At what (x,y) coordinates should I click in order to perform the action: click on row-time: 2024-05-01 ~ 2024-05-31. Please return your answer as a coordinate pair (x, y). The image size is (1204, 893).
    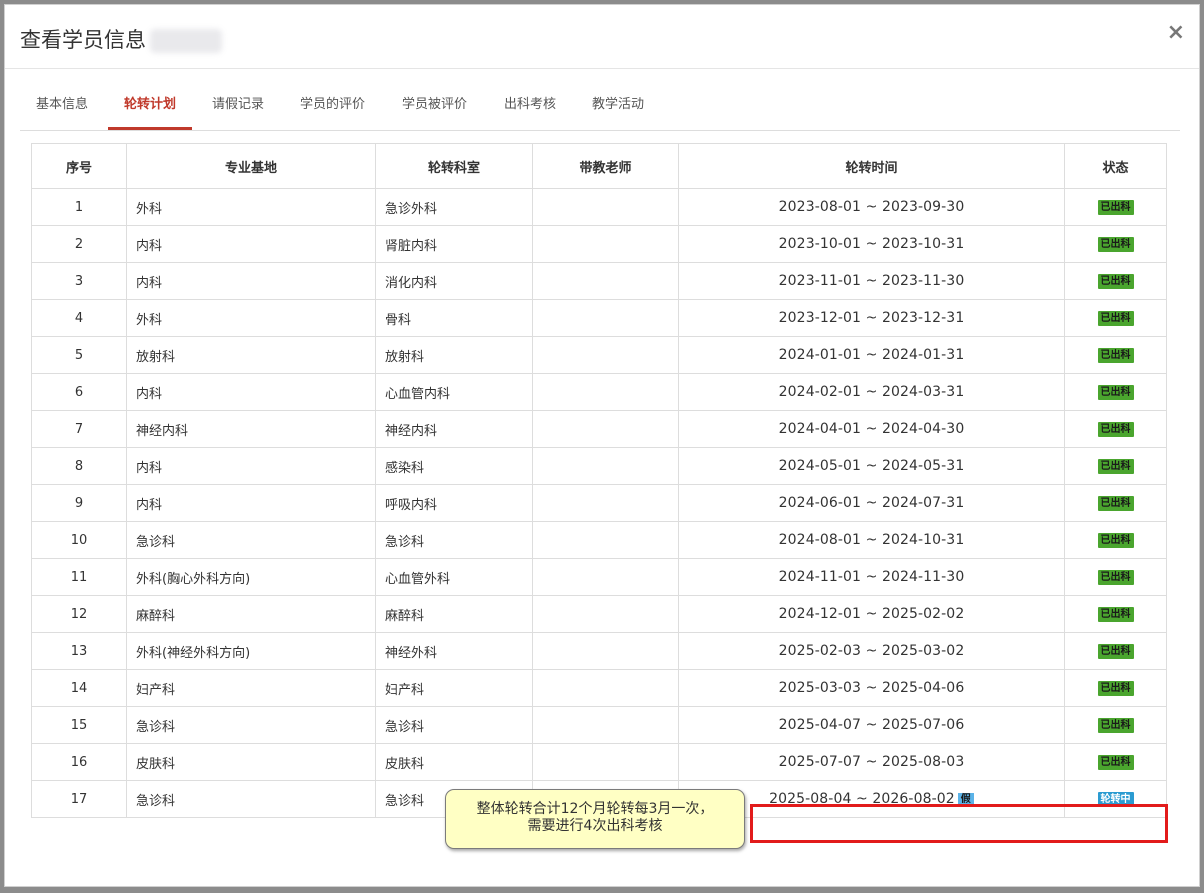
    Looking at the image, I should click on (871, 466).